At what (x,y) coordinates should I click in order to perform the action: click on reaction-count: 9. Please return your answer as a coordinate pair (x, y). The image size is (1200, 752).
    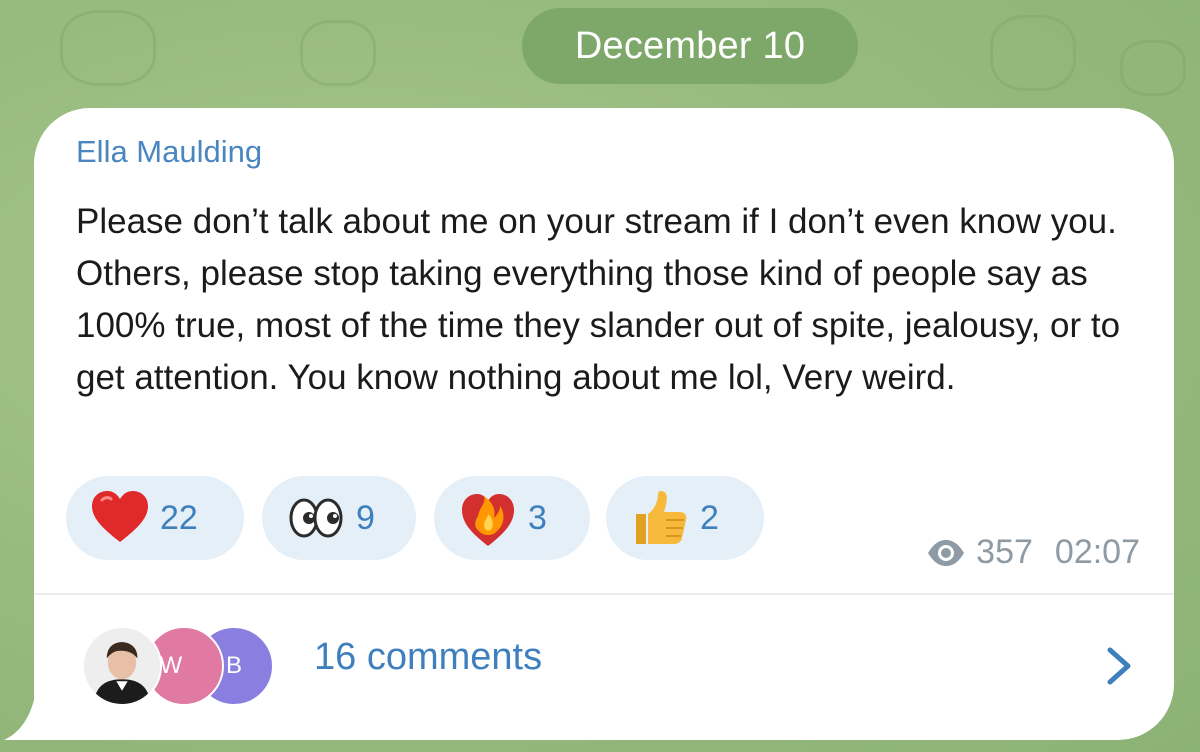
    Looking at the image, I should click on (365, 517).